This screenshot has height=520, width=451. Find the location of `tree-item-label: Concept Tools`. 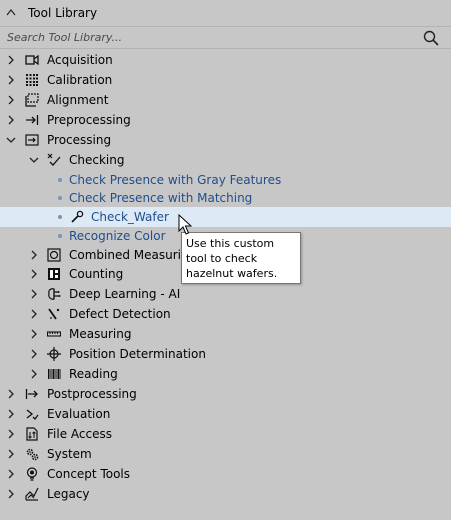

tree-item-label: Concept Tools is located at coordinates (89, 474).